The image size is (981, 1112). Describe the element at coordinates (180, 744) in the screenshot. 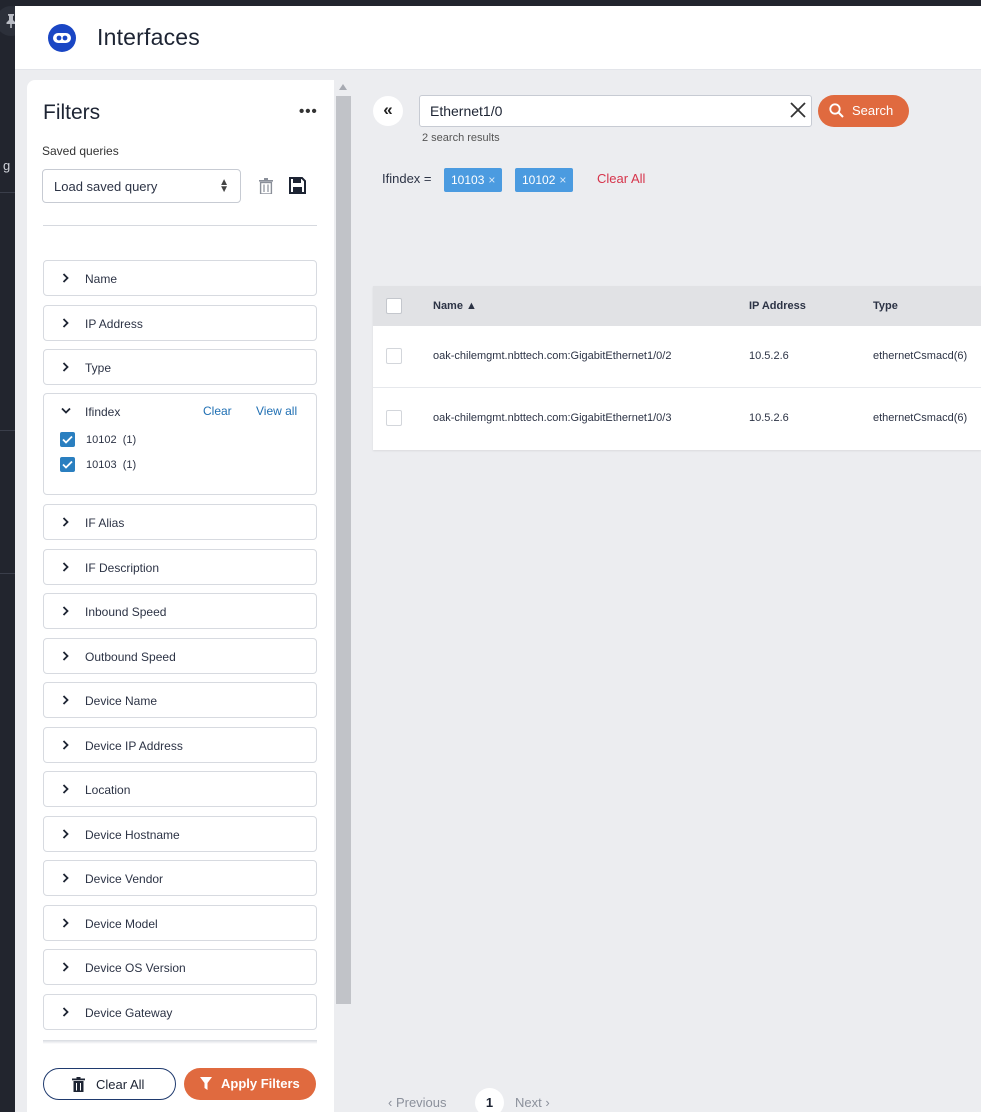

I see `facet-device-ip-address: Device IP Address` at that location.